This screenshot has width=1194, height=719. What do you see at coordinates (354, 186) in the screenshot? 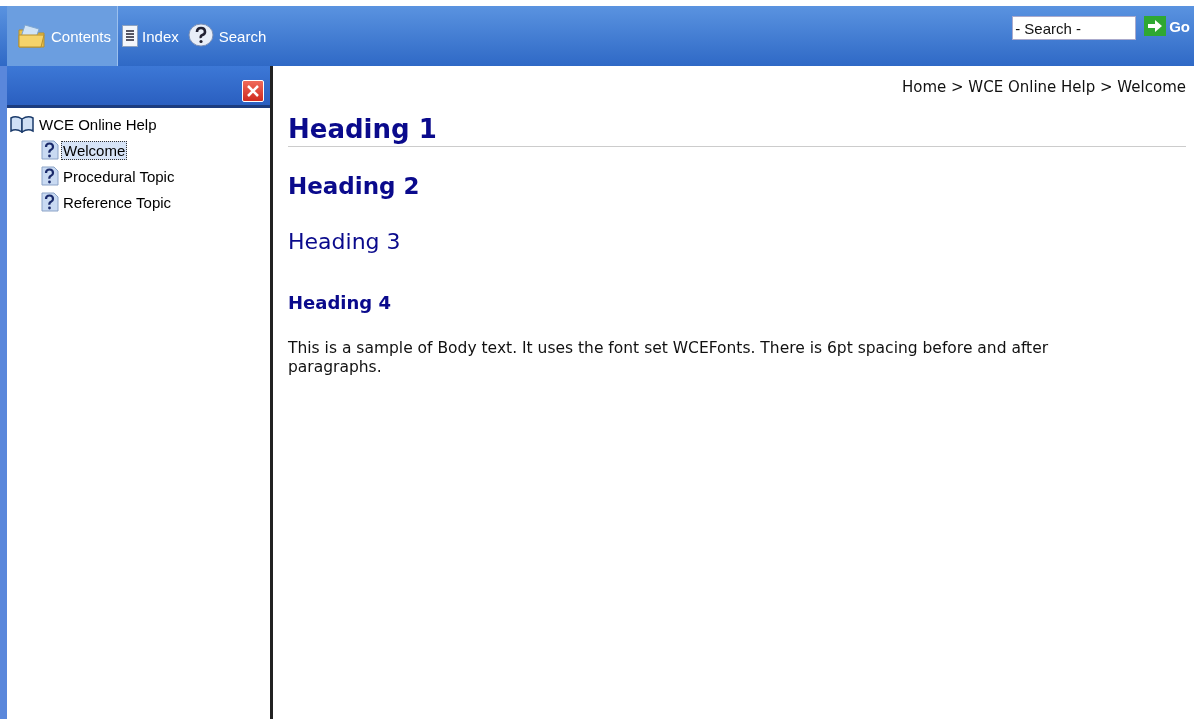
I see `heading: Heading 2` at bounding box center [354, 186].